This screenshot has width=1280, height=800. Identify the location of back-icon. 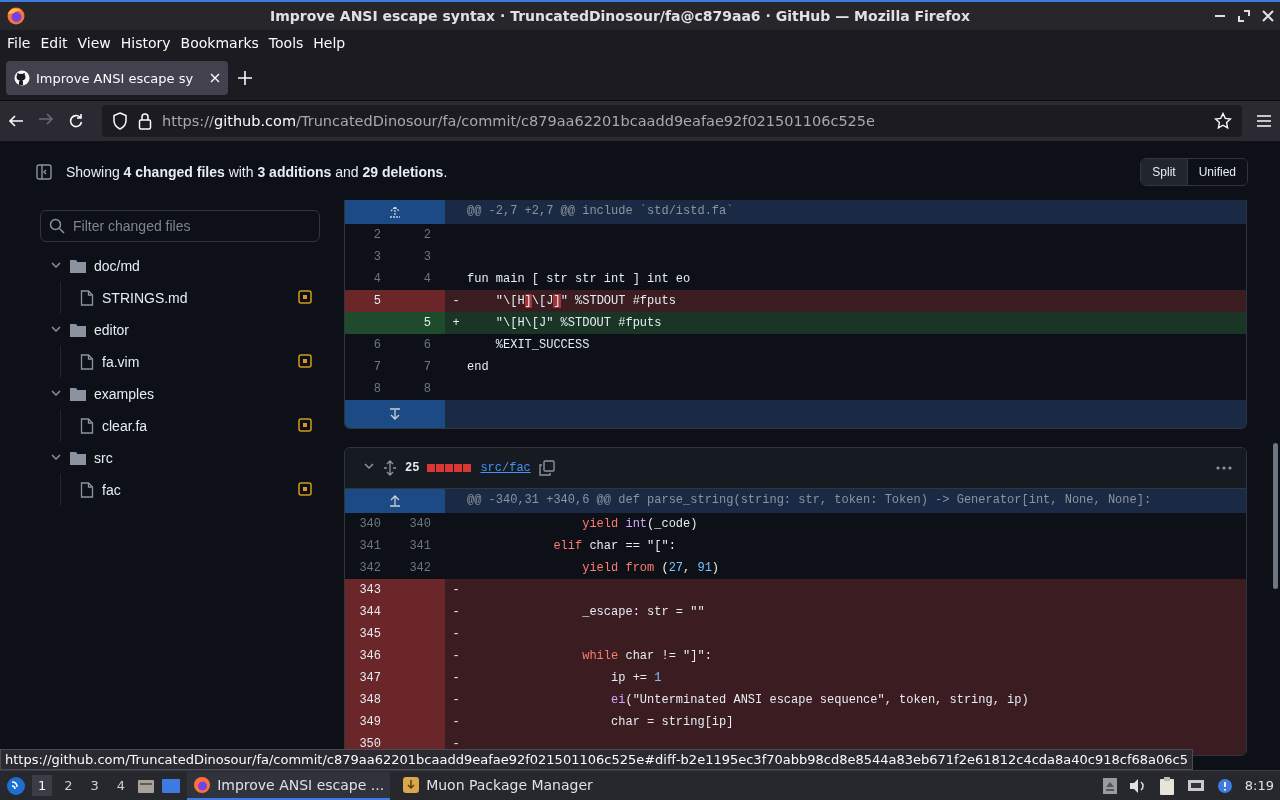
(16, 121).